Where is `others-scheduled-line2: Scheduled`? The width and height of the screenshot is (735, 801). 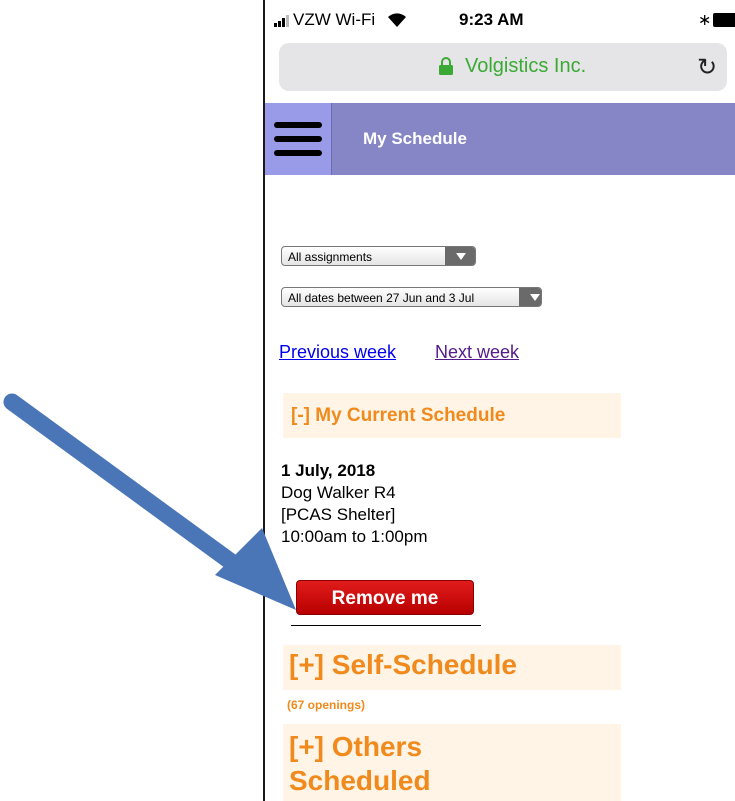 others-scheduled-line2: Scheduled is located at coordinates (360, 780).